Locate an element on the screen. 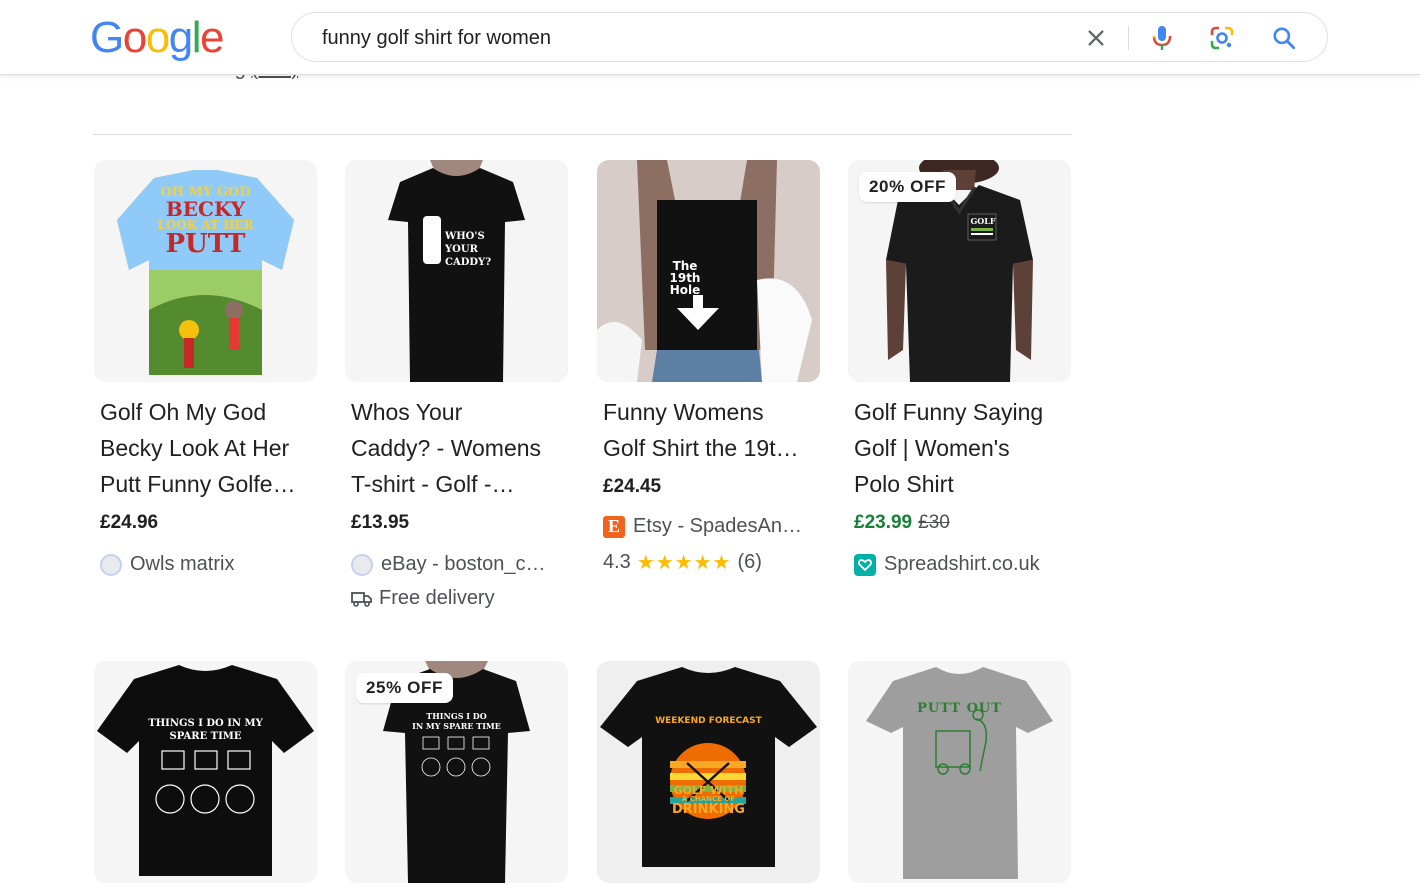 This screenshot has width=1420, height=889. delivery-text: Free delivery is located at coordinates (437, 598).